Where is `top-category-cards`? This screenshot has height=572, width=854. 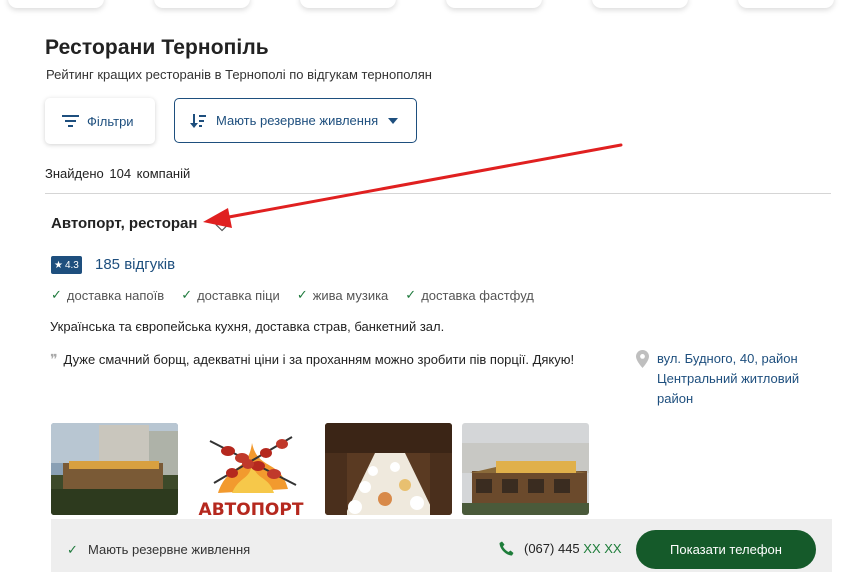
top-category-cards is located at coordinates (427, 7).